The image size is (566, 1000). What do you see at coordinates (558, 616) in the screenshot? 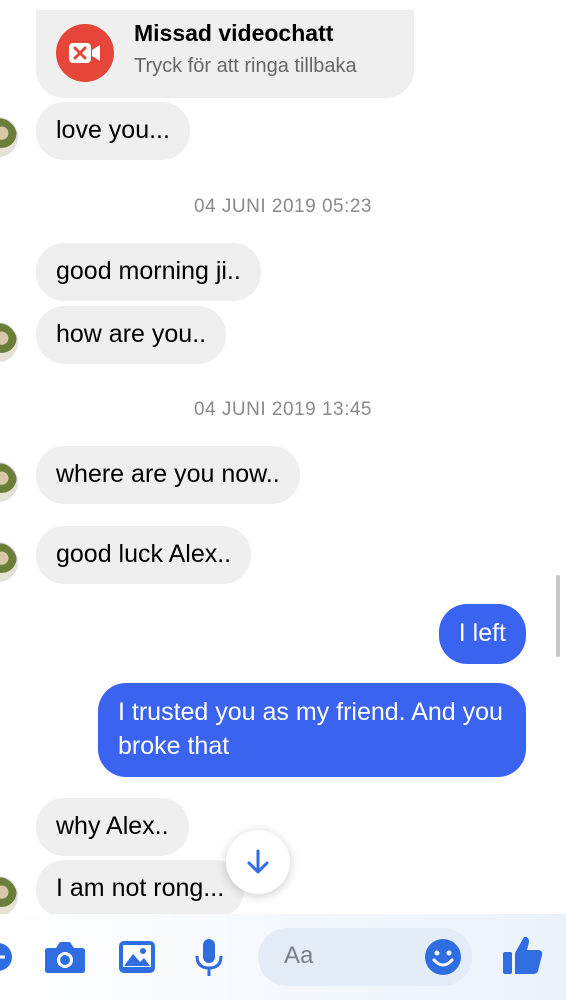
I see `scrollbar-thumb` at bounding box center [558, 616].